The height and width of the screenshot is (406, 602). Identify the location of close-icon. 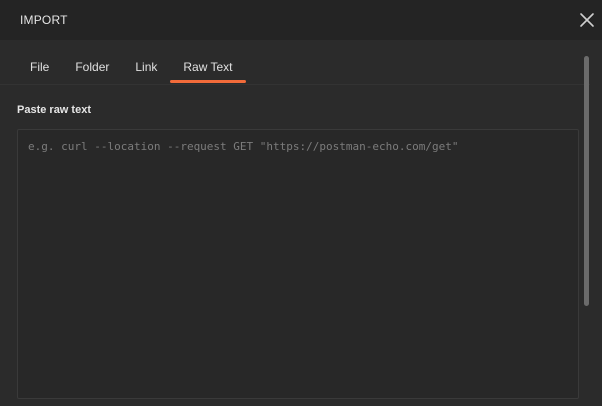
(587, 20).